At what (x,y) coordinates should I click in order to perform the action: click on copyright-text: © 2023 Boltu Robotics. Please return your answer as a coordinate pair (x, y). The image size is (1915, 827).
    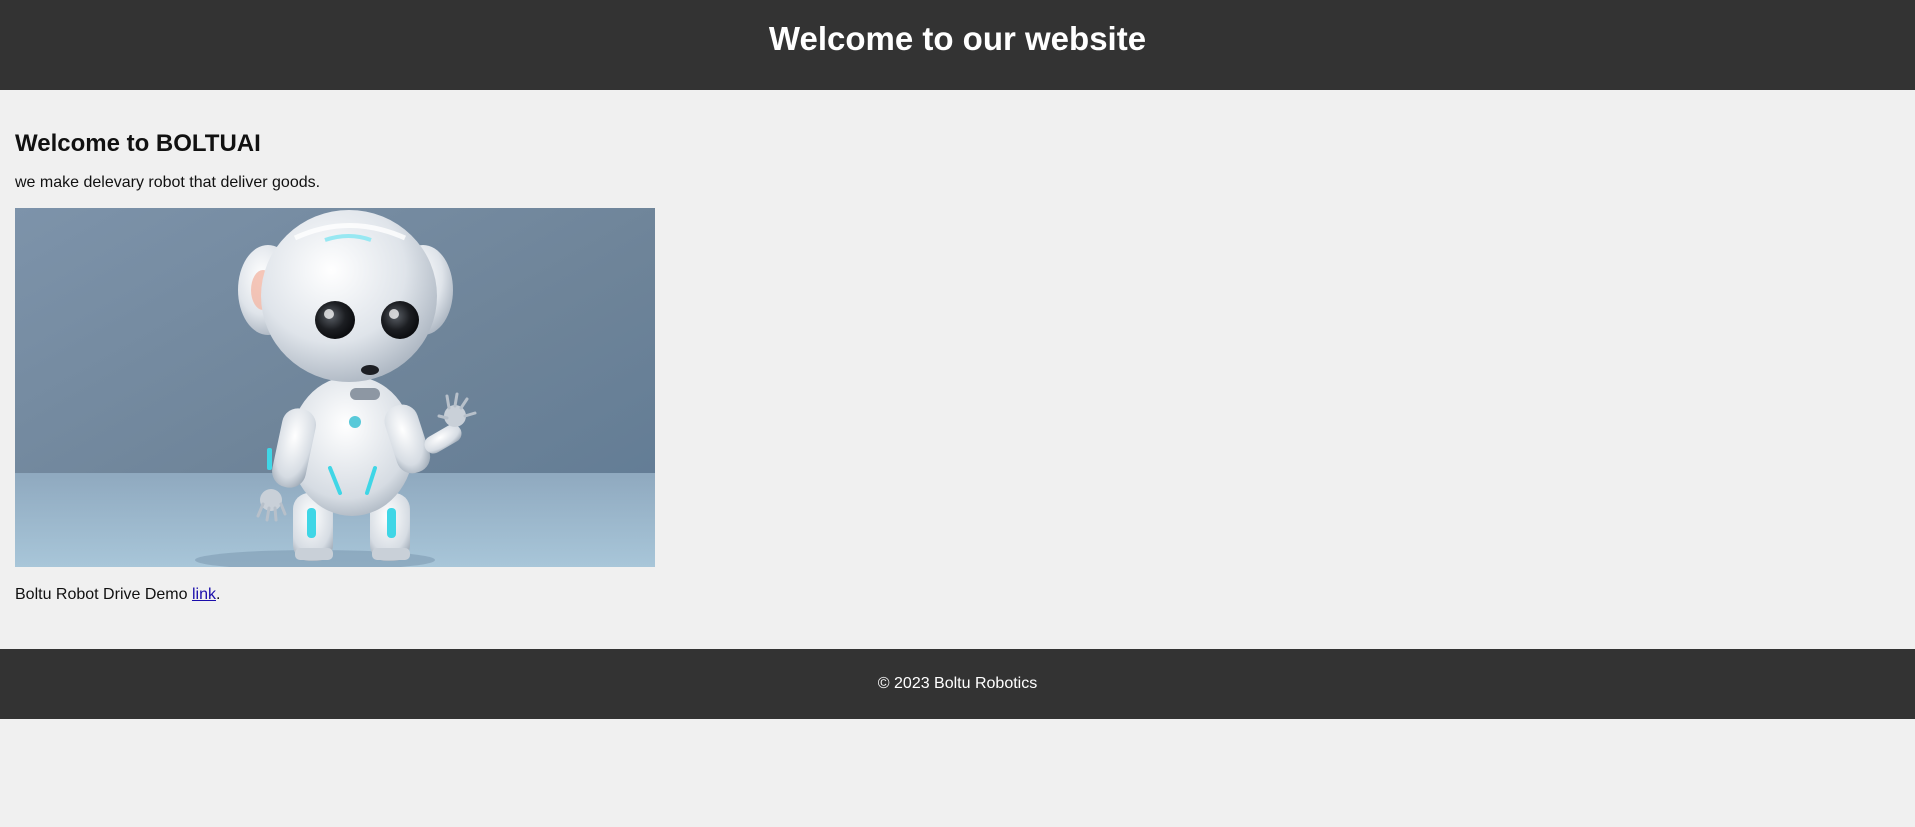
    Looking at the image, I should click on (957, 683).